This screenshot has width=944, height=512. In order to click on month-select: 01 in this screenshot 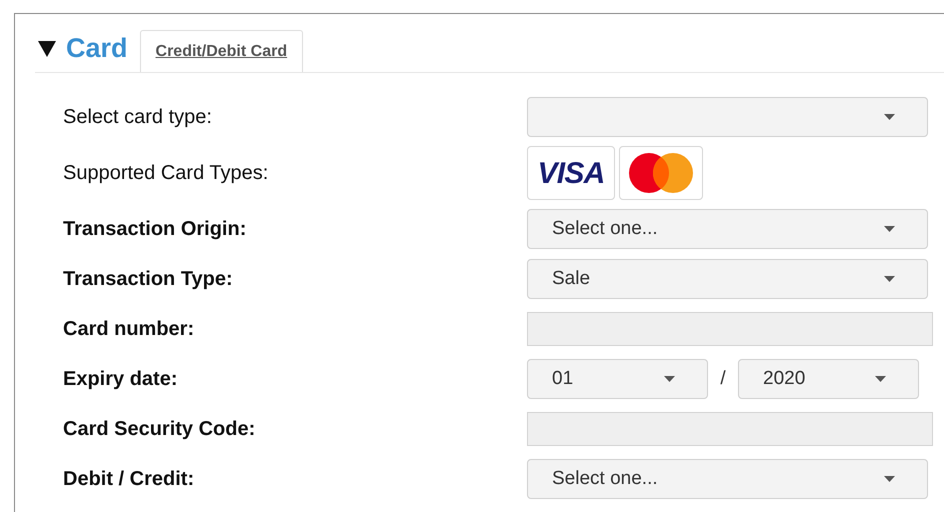, I will do `click(617, 379)`.